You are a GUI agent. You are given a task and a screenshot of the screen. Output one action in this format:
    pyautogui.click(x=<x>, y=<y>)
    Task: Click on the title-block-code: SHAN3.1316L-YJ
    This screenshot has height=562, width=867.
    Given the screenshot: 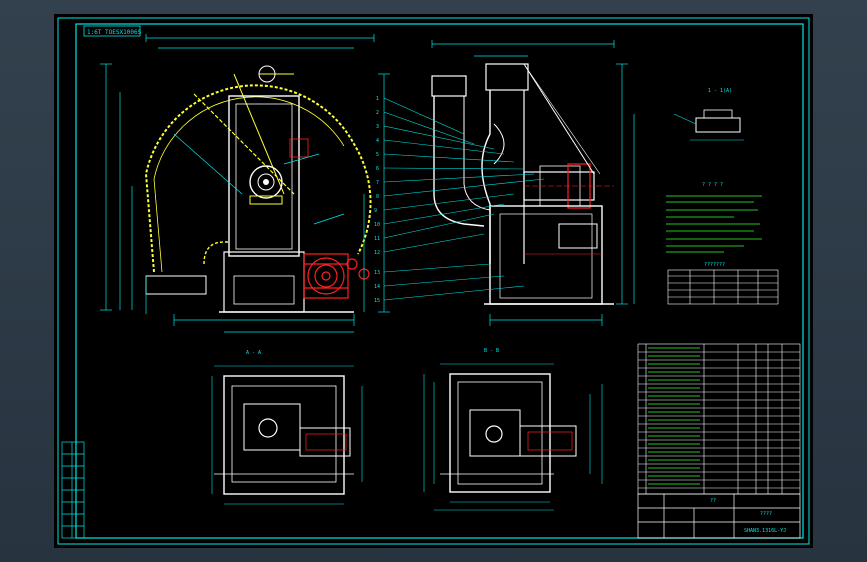 What is the action you would take?
    pyautogui.click(x=765, y=531)
    